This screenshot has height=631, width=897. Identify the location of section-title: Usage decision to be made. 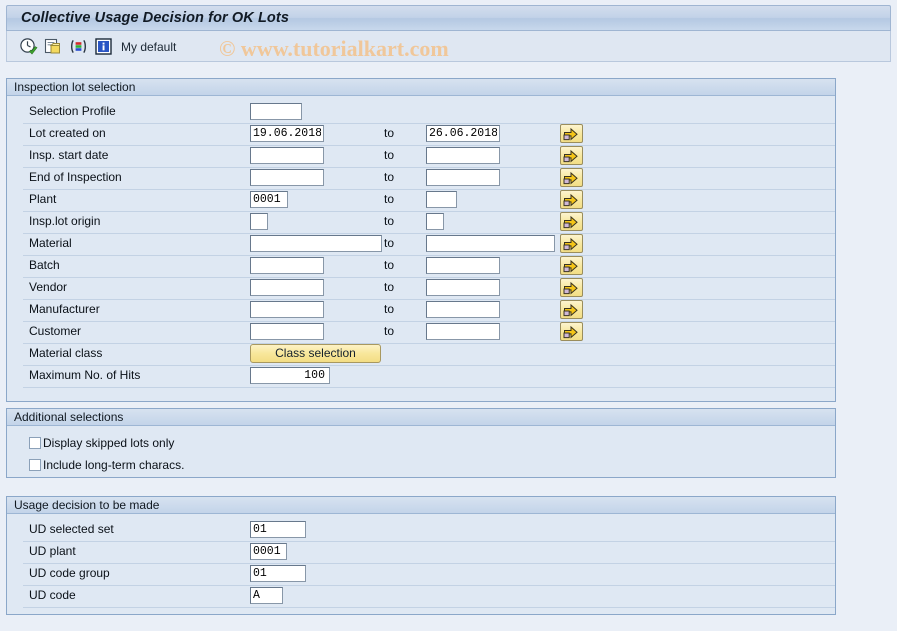
(87, 505).